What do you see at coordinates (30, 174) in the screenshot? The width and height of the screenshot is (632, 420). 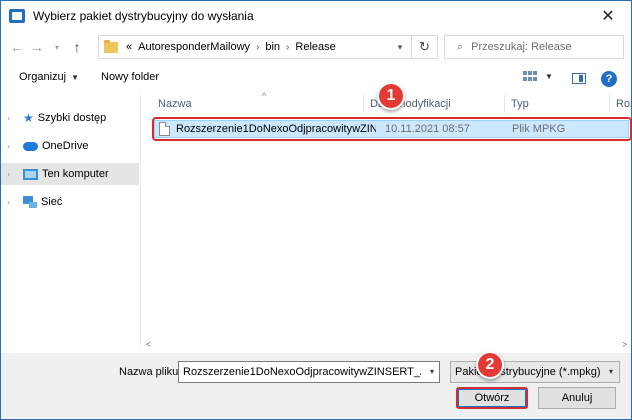 I see `computer-icon` at bounding box center [30, 174].